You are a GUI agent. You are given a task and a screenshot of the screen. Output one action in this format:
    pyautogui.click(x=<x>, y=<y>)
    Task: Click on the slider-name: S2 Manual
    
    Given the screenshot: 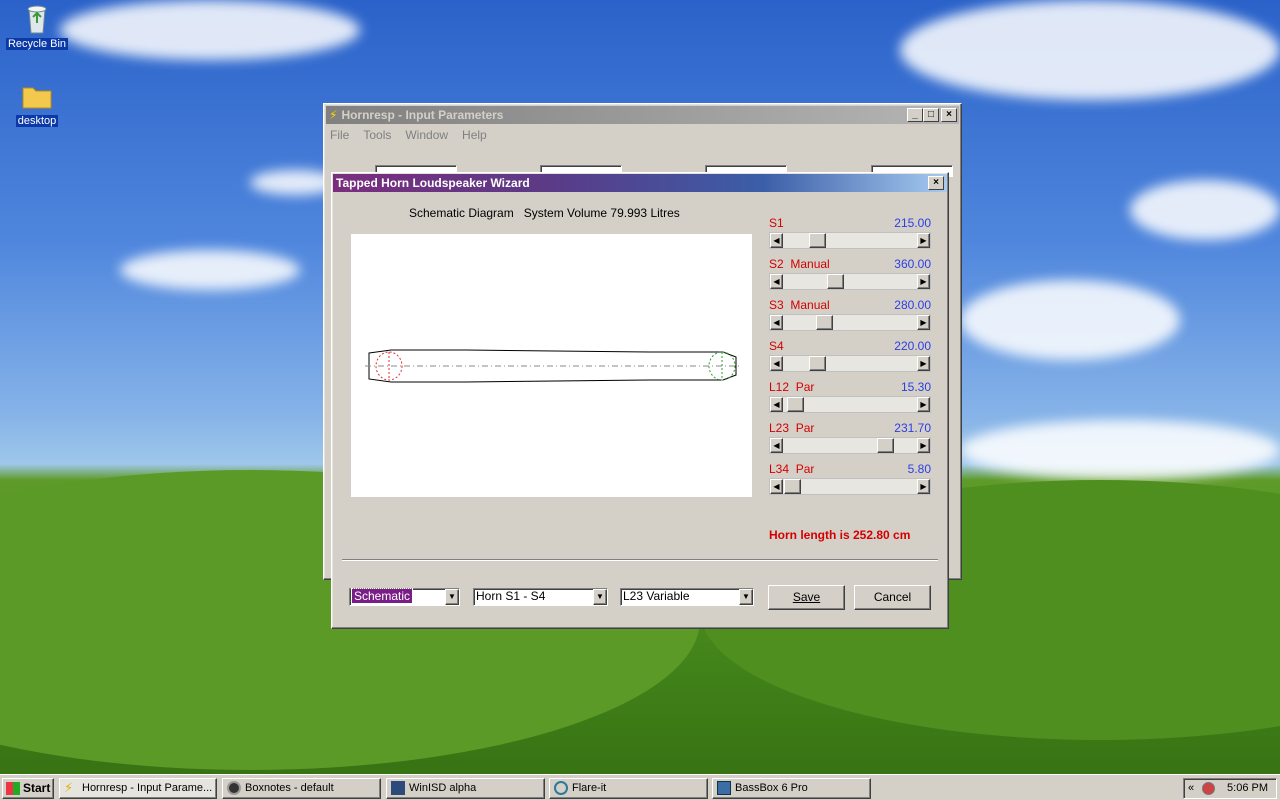 What is the action you would take?
    pyautogui.click(x=799, y=264)
    